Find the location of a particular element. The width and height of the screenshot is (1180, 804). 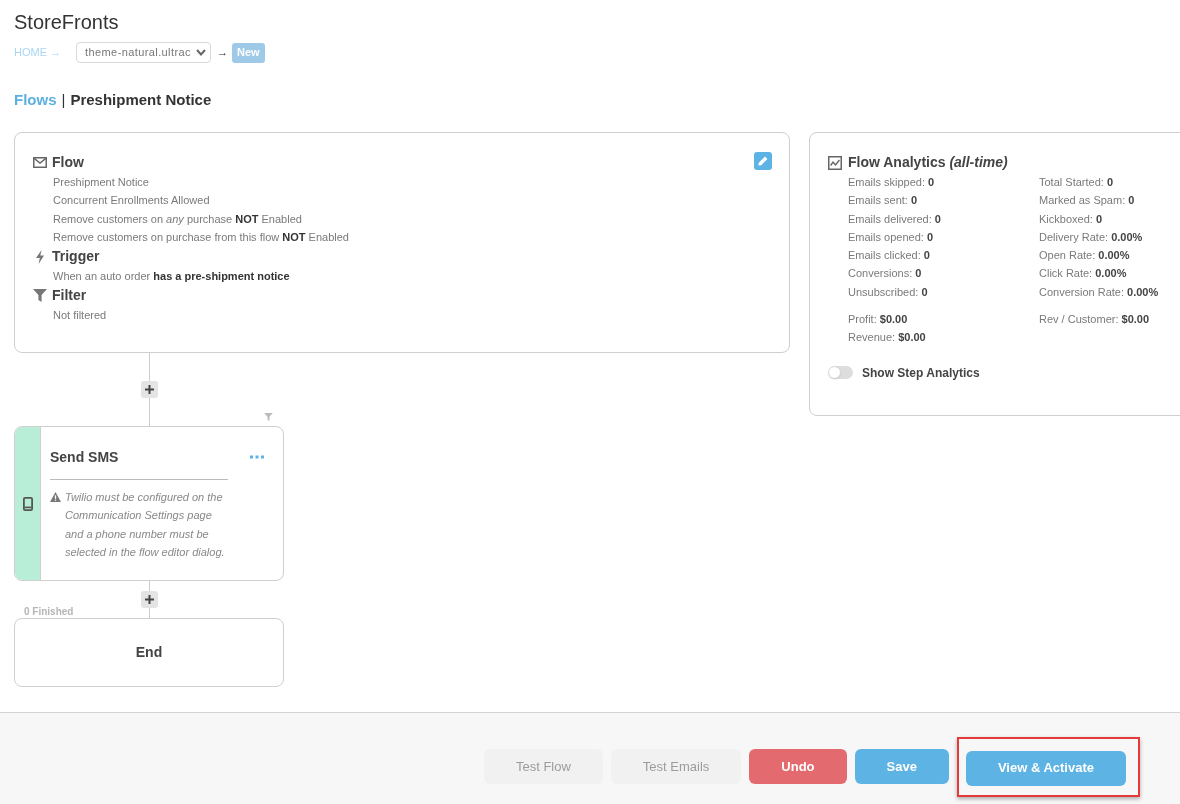

stat-text: Emails delivered: 0 is located at coordinates (894, 219).